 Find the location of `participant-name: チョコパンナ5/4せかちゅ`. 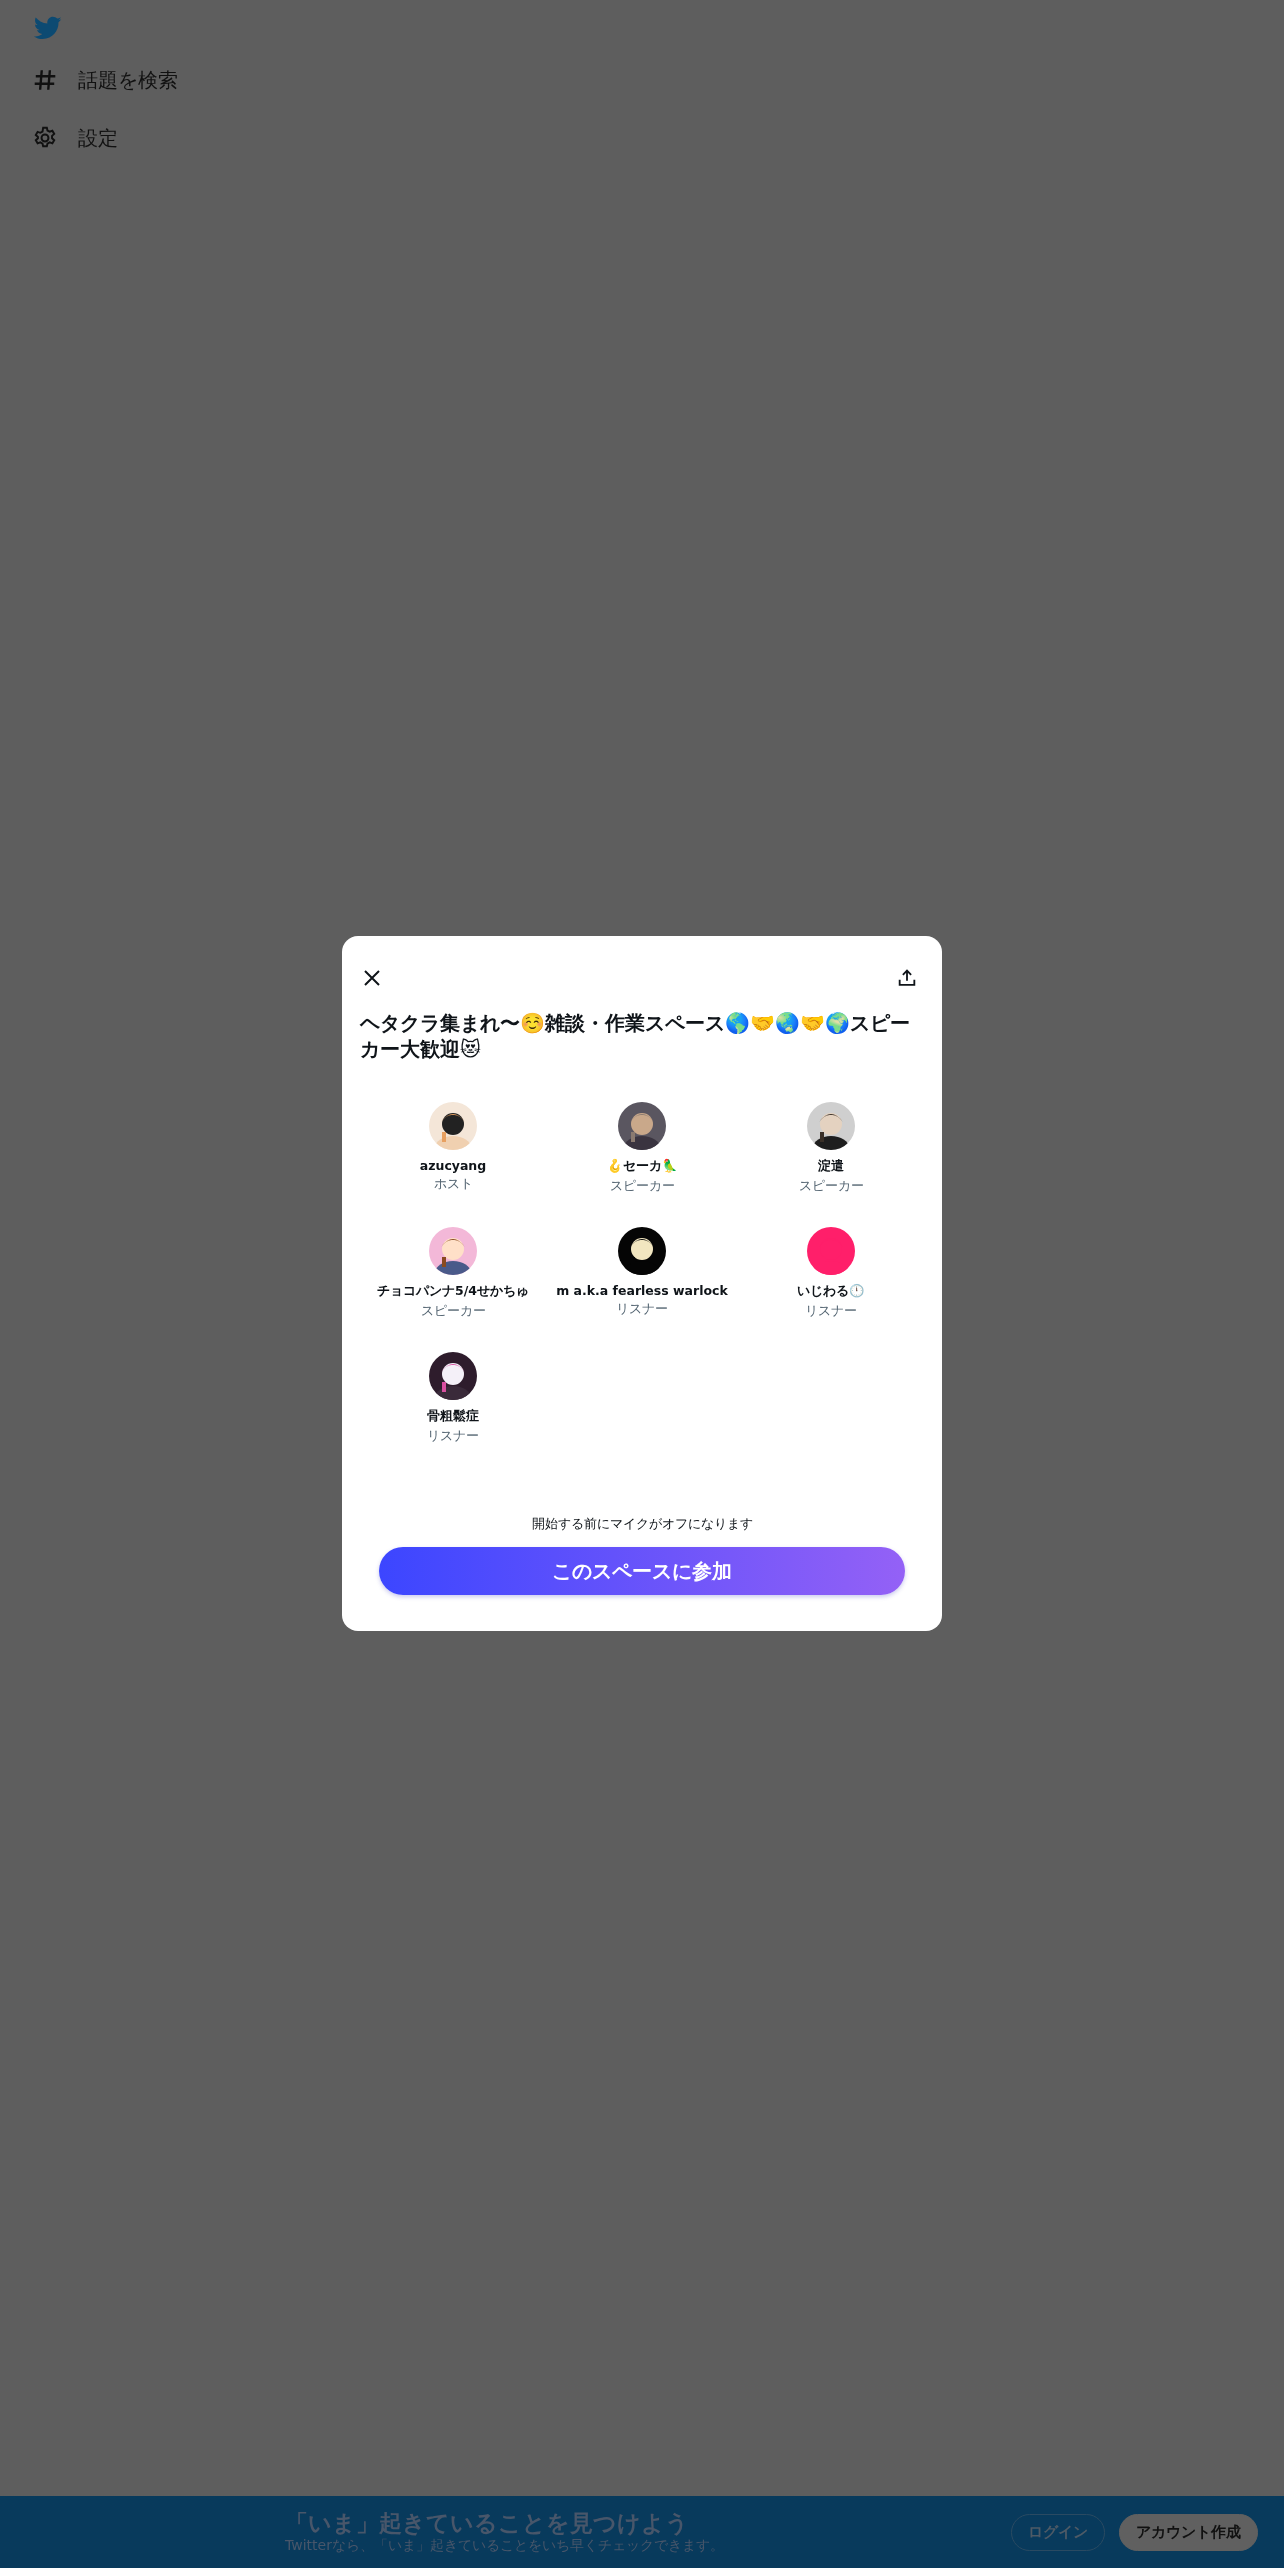

participant-name: チョコパンナ5/4せかちゅ is located at coordinates (453, 1291).